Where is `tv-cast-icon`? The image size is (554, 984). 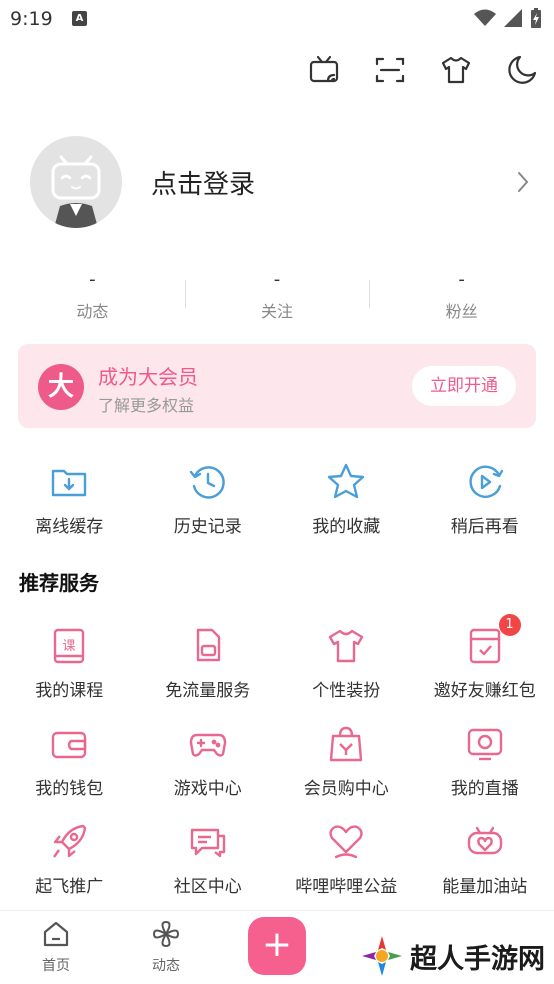
tv-cast-icon is located at coordinates (324, 70).